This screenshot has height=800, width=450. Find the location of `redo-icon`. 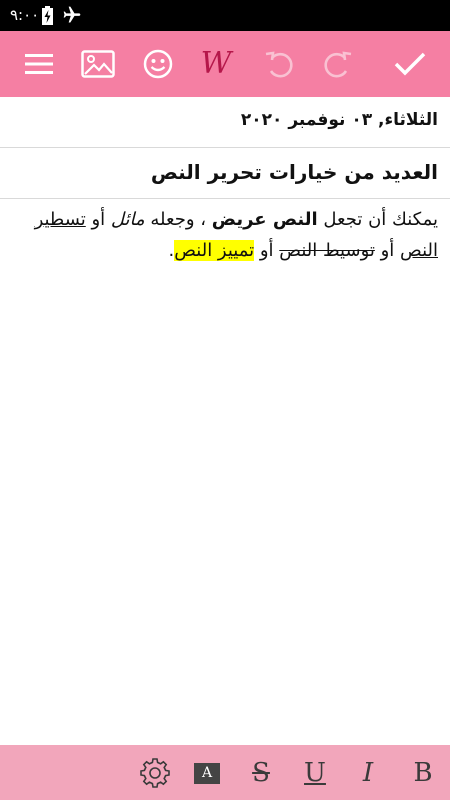

redo-icon is located at coordinates (338, 64).